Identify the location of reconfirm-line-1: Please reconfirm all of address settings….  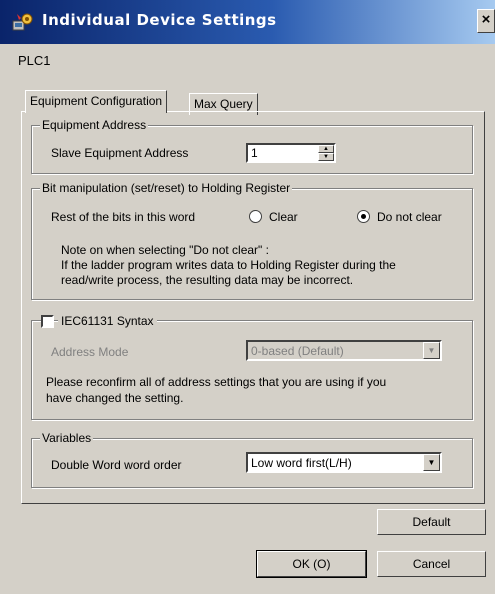
(216, 382).